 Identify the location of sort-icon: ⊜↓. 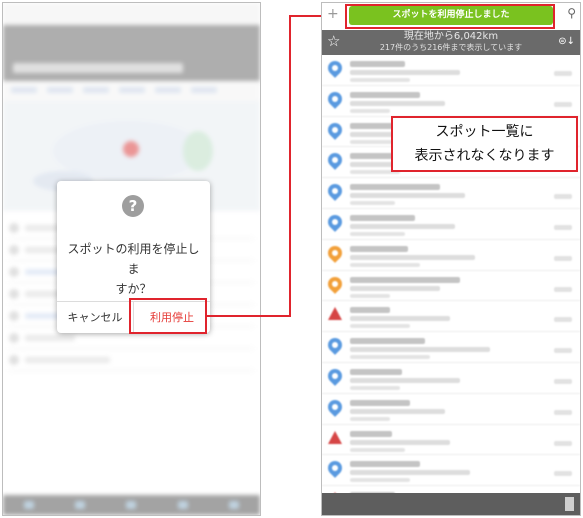
(566, 42).